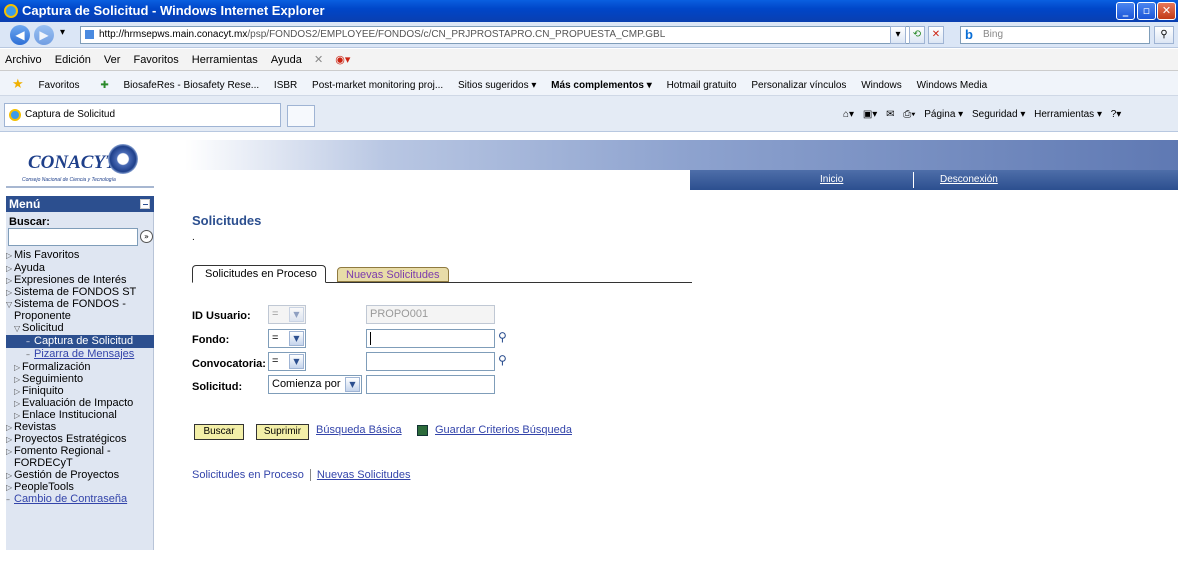  I want to click on fav-item-windows-media: Windows Media, so click(952, 84).